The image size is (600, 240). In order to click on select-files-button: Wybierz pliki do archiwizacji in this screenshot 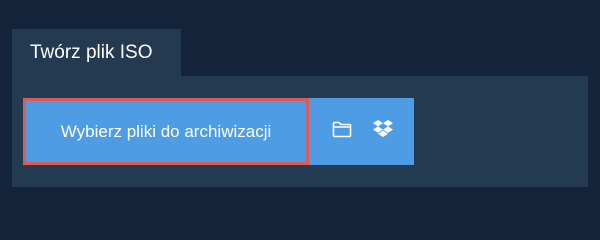, I will do `click(166, 131)`.